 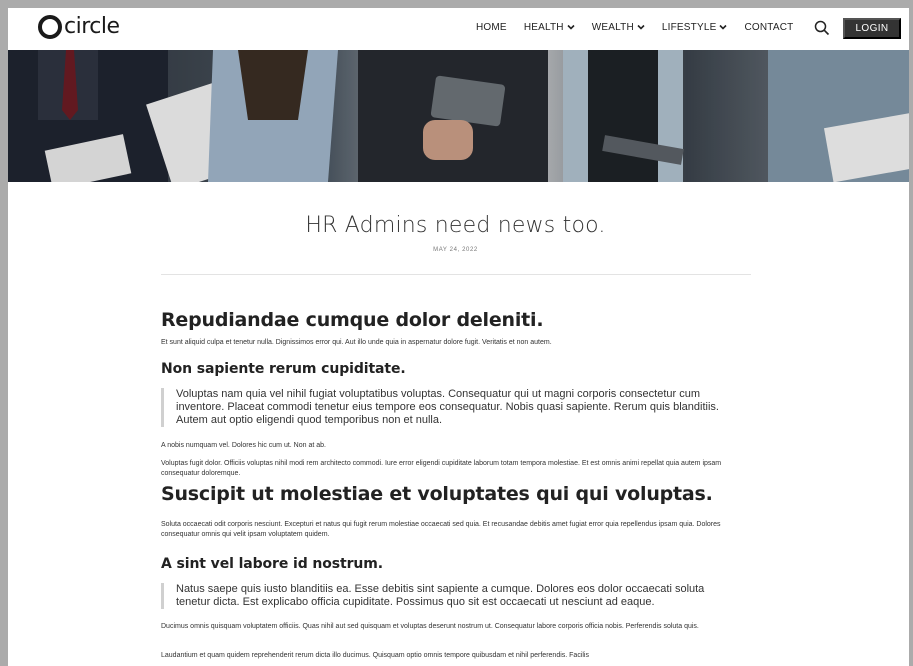 I want to click on nav-health: HEALTH, so click(x=549, y=27).